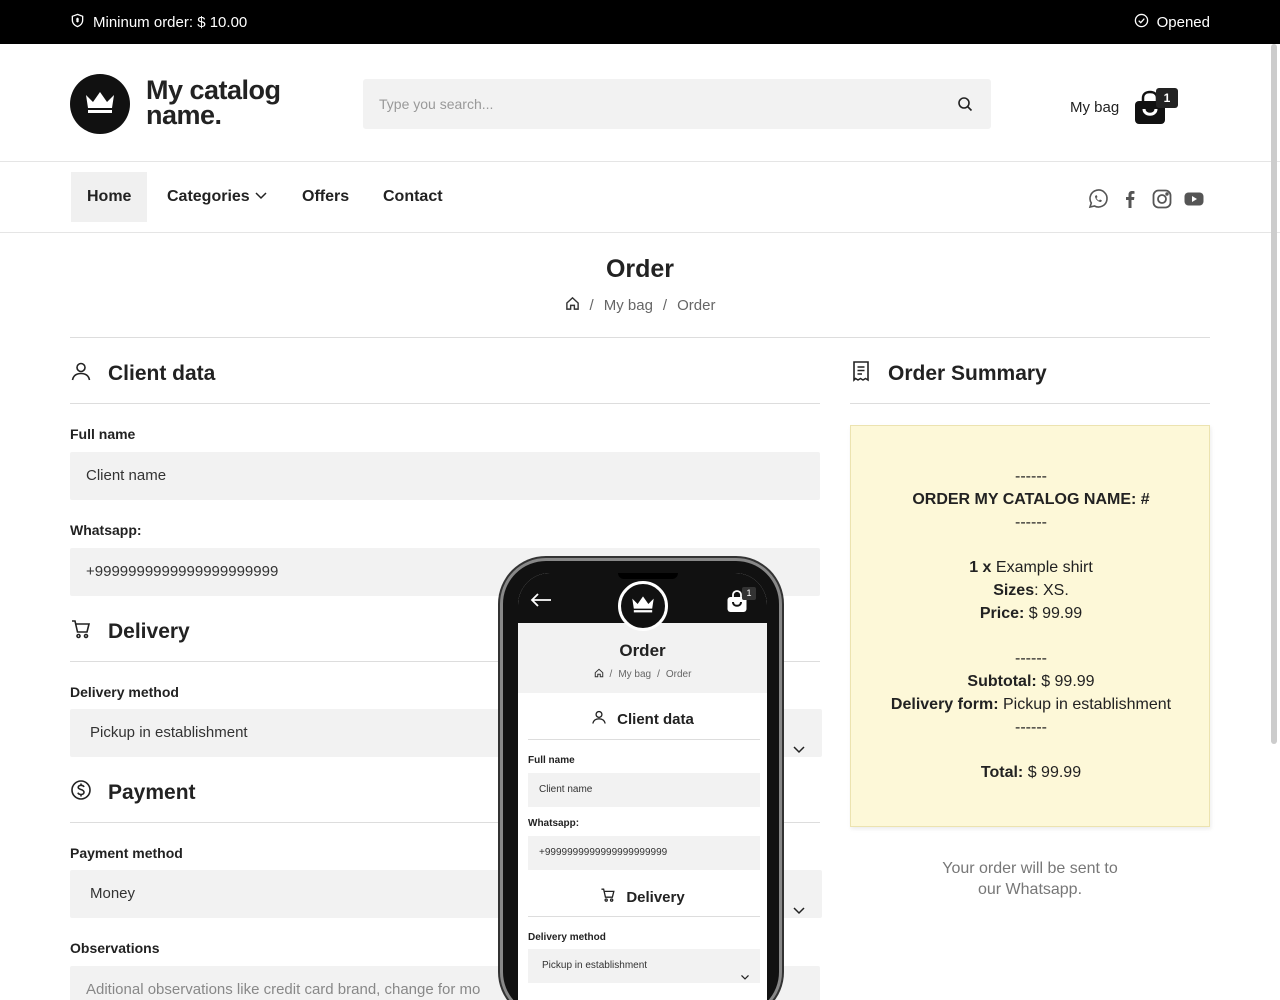 This screenshot has height=1000, width=1280. I want to click on nav-contact-label: Contact, so click(413, 196).